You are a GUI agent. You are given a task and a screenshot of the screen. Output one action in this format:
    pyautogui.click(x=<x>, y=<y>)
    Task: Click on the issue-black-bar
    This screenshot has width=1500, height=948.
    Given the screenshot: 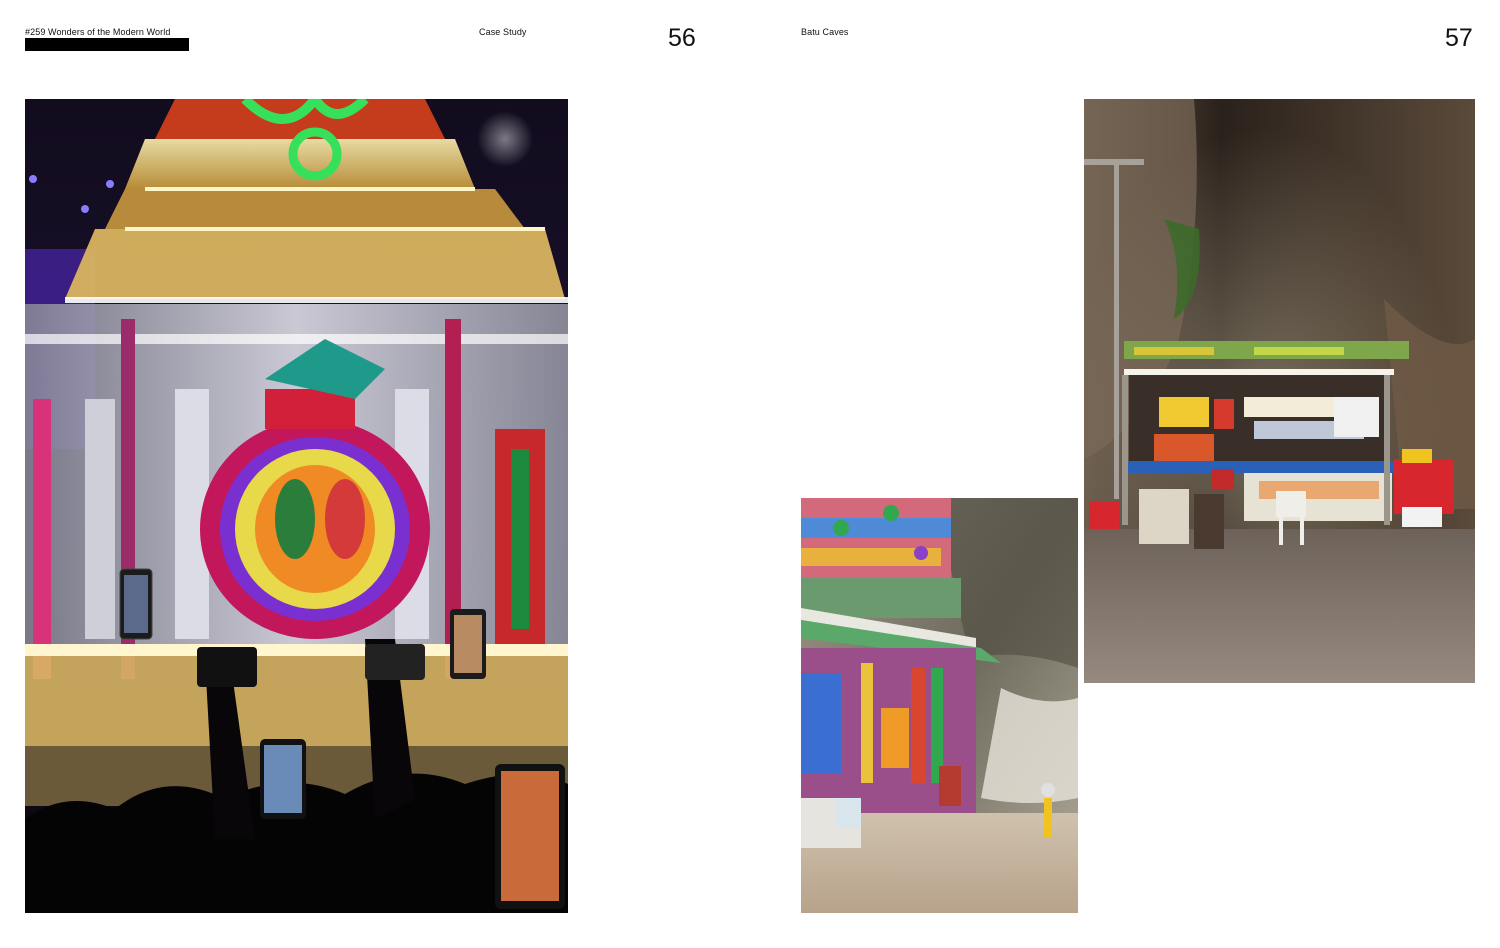 What is the action you would take?
    pyautogui.click(x=107, y=44)
    